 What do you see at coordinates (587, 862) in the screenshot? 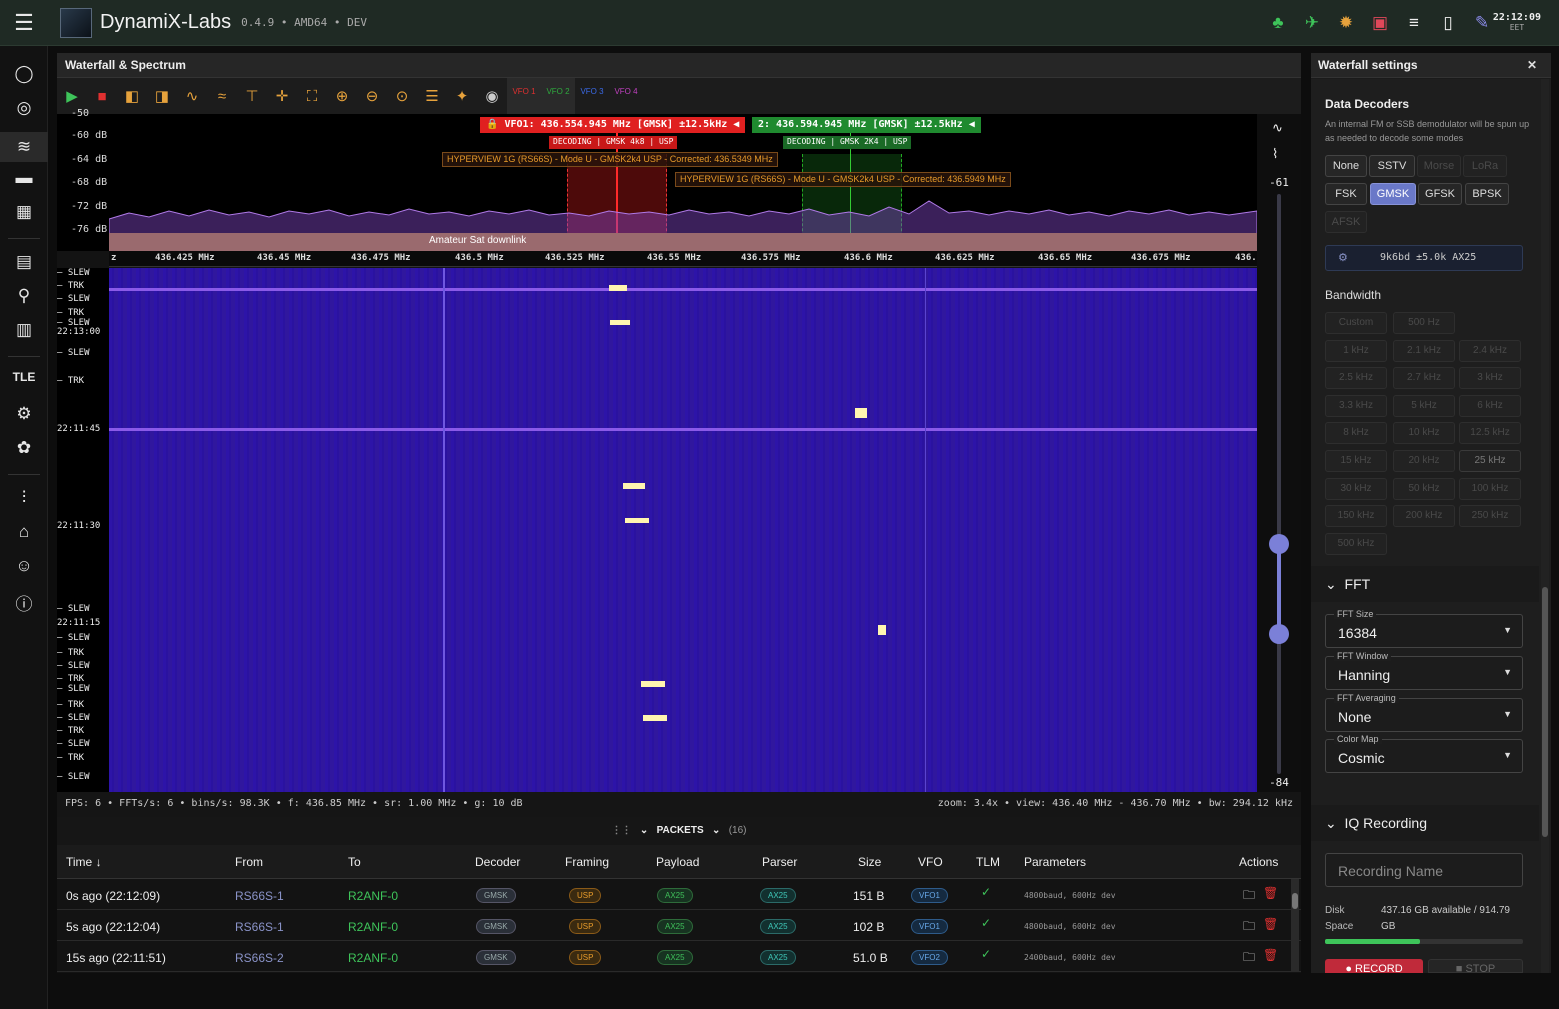
I see `column-header: Framing` at bounding box center [587, 862].